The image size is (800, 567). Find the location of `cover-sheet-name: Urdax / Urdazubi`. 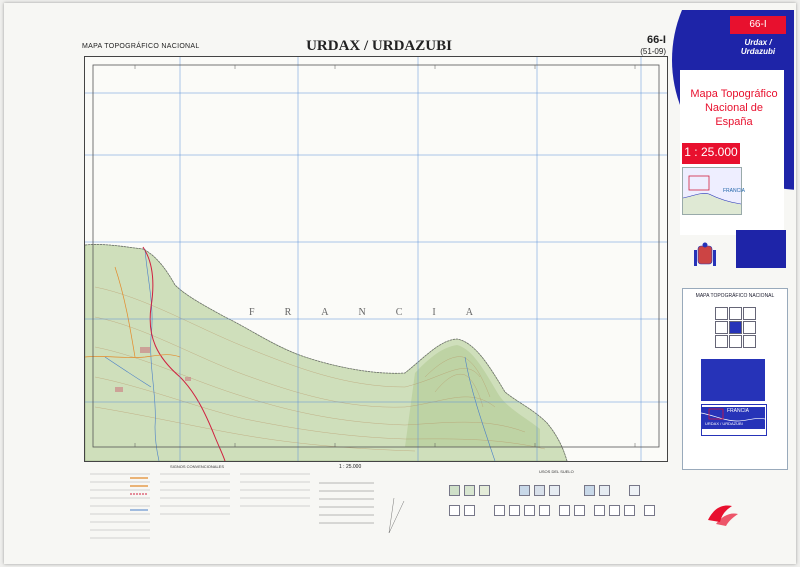

cover-sheet-name: Urdax / Urdazubi is located at coordinates (758, 51).